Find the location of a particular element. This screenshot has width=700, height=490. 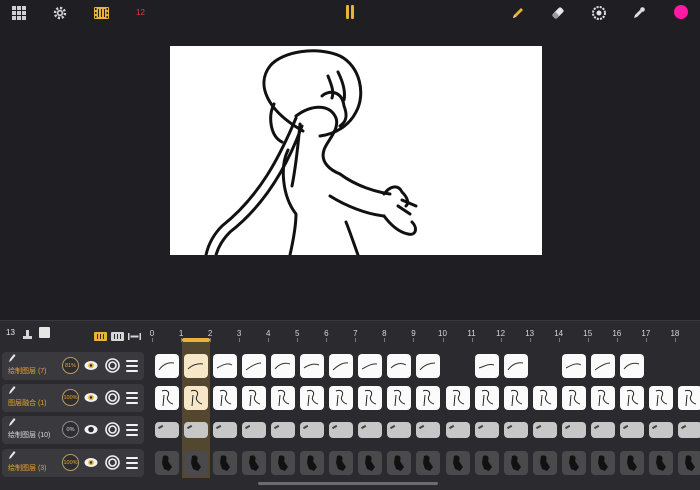

gear-icon is located at coordinates (60, 13).